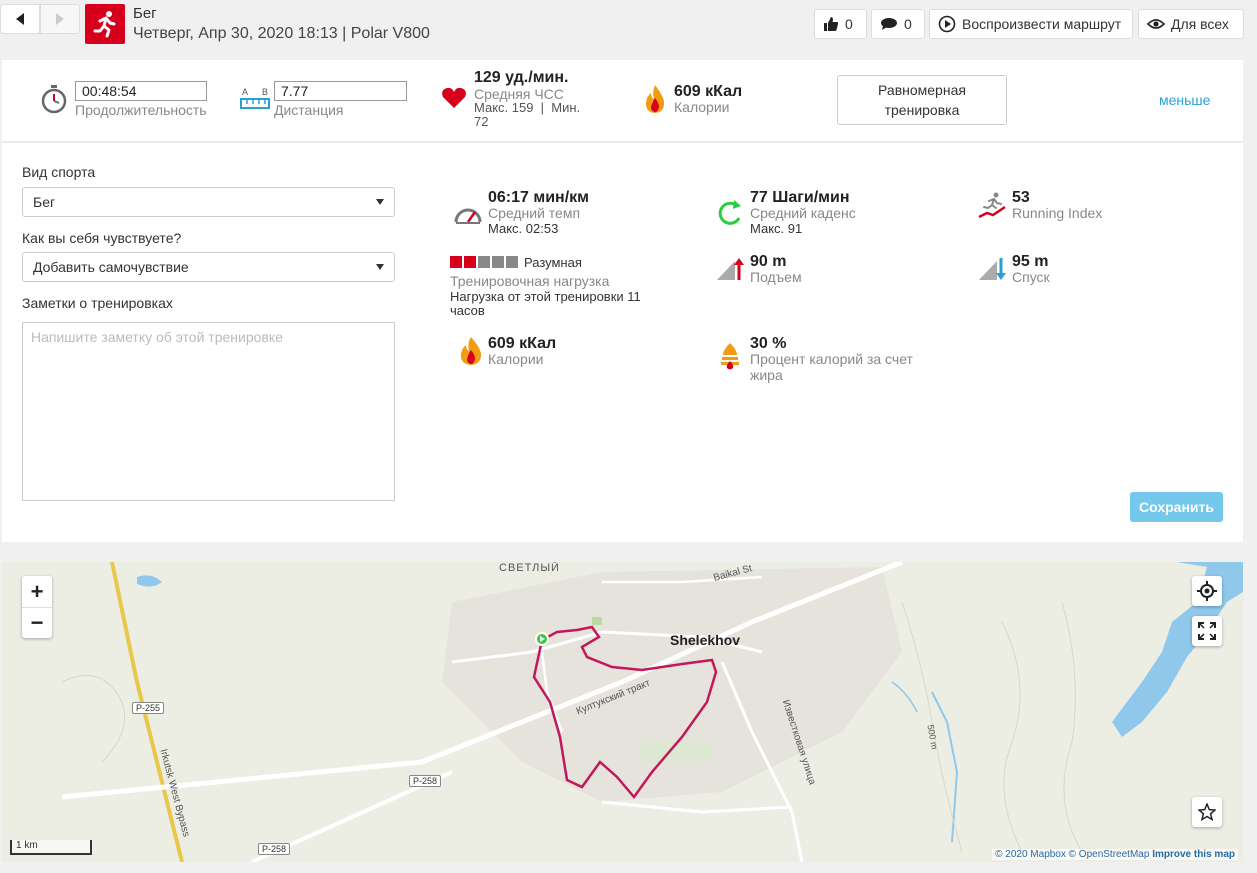  Describe the element at coordinates (516, 359) in the screenshot. I see `stats-calories-label: Калории` at that location.